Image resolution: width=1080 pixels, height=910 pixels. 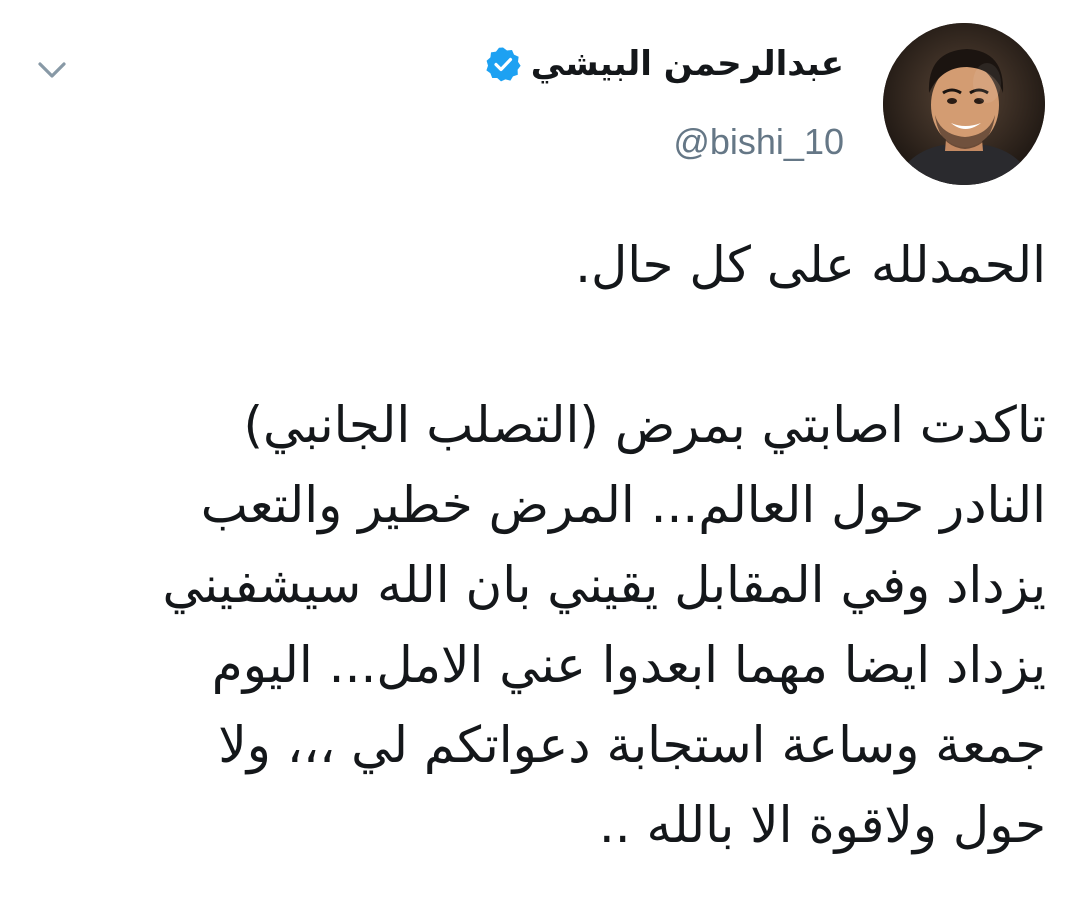 I want to click on avatar, so click(x=964, y=104).